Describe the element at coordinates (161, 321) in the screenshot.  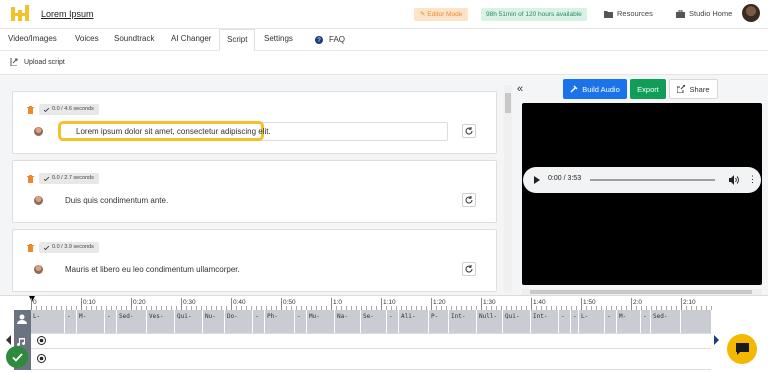
I see `timeline-clip: Ves-` at that location.